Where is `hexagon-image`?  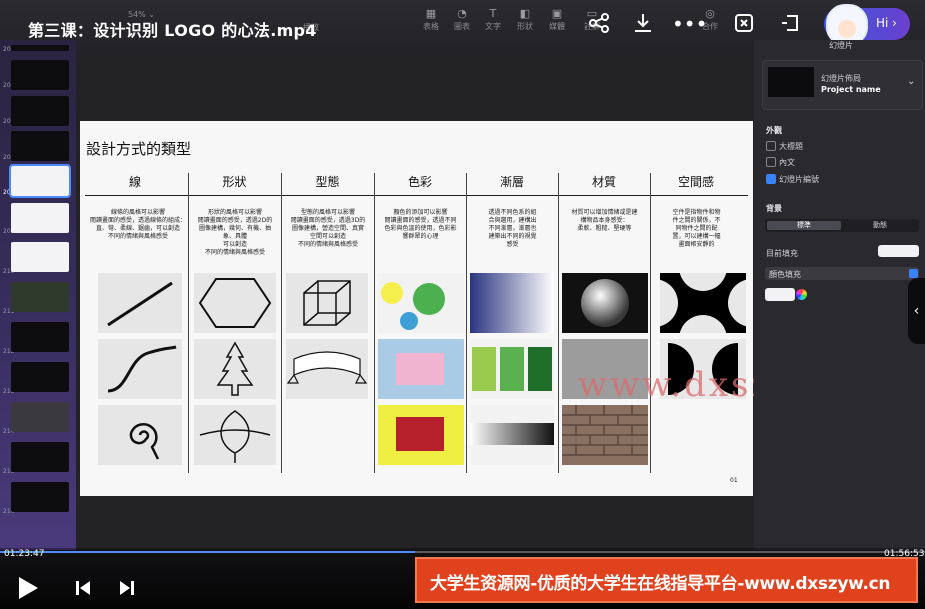
hexagon-image is located at coordinates (235, 303).